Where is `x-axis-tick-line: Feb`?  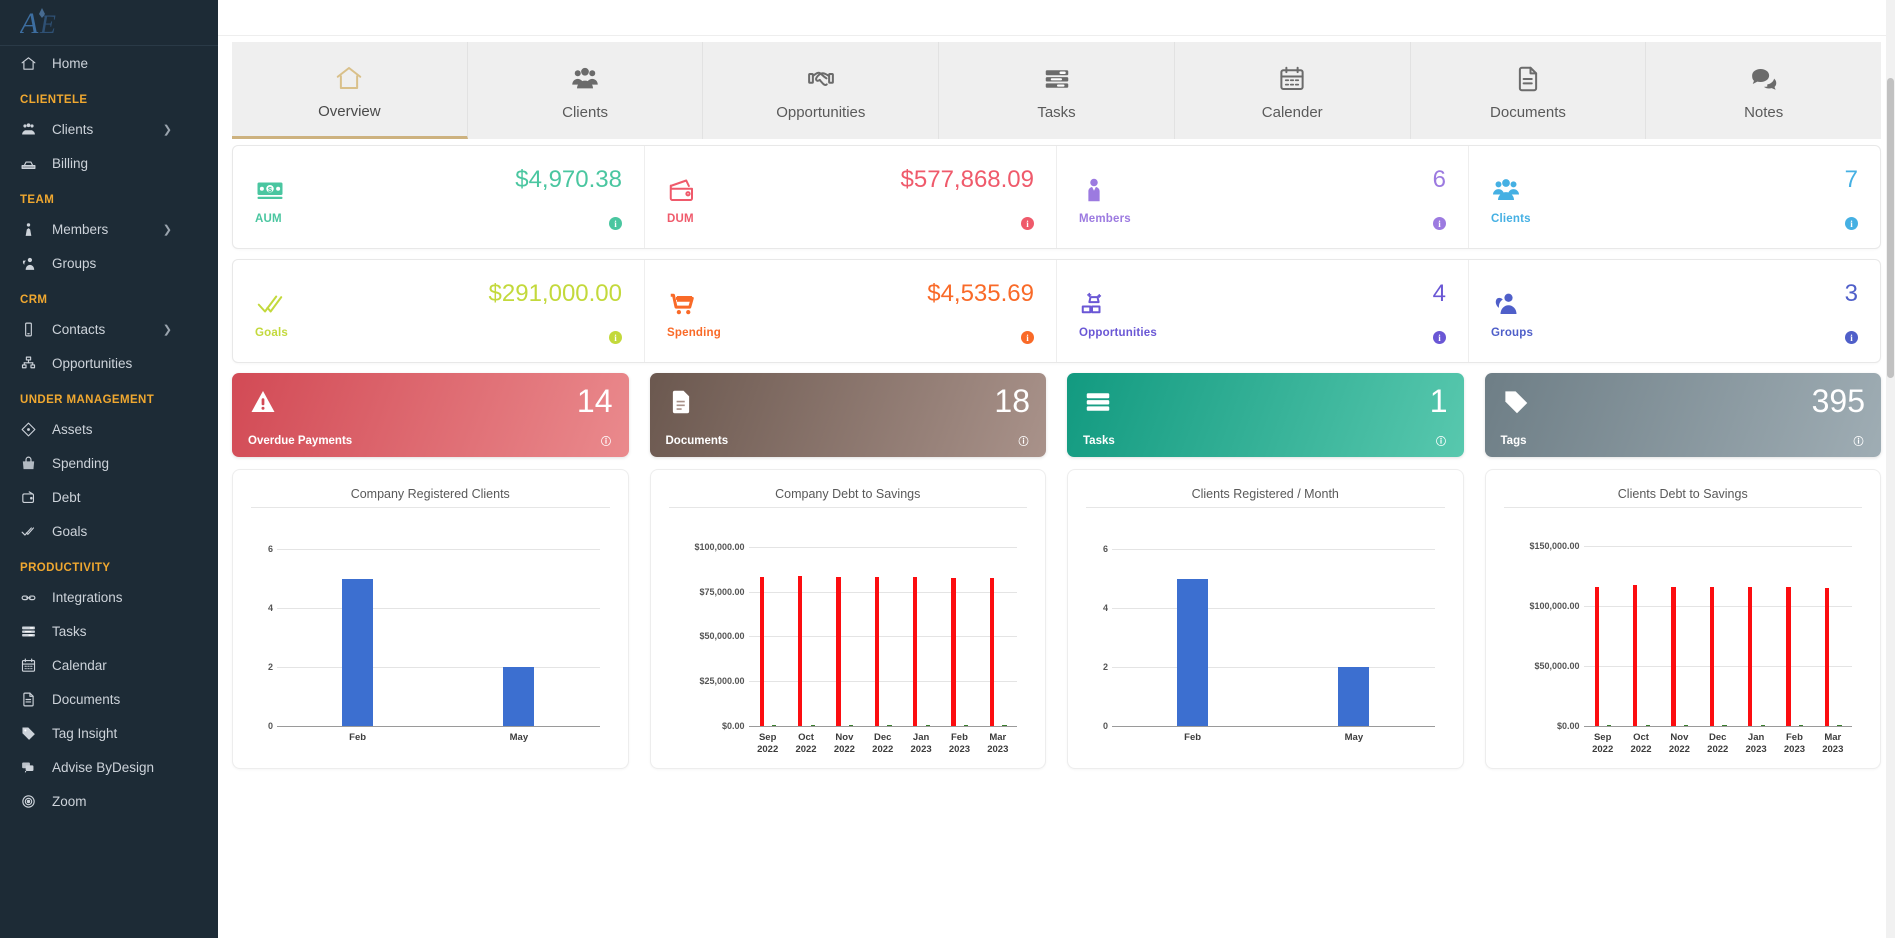 x-axis-tick-line: Feb is located at coordinates (959, 737).